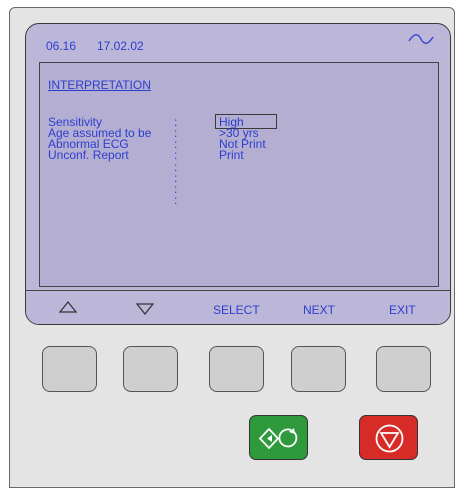 This screenshot has width=455, height=488. Describe the element at coordinates (176, 183) in the screenshot. I see `trailing-separators: : : : :` at that location.